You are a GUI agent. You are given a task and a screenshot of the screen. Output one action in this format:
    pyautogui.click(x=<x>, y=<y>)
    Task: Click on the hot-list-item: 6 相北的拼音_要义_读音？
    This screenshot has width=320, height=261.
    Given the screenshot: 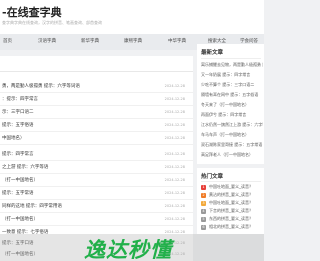 What is the action you would take?
    pyautogui.click(x=232, y=228)
    